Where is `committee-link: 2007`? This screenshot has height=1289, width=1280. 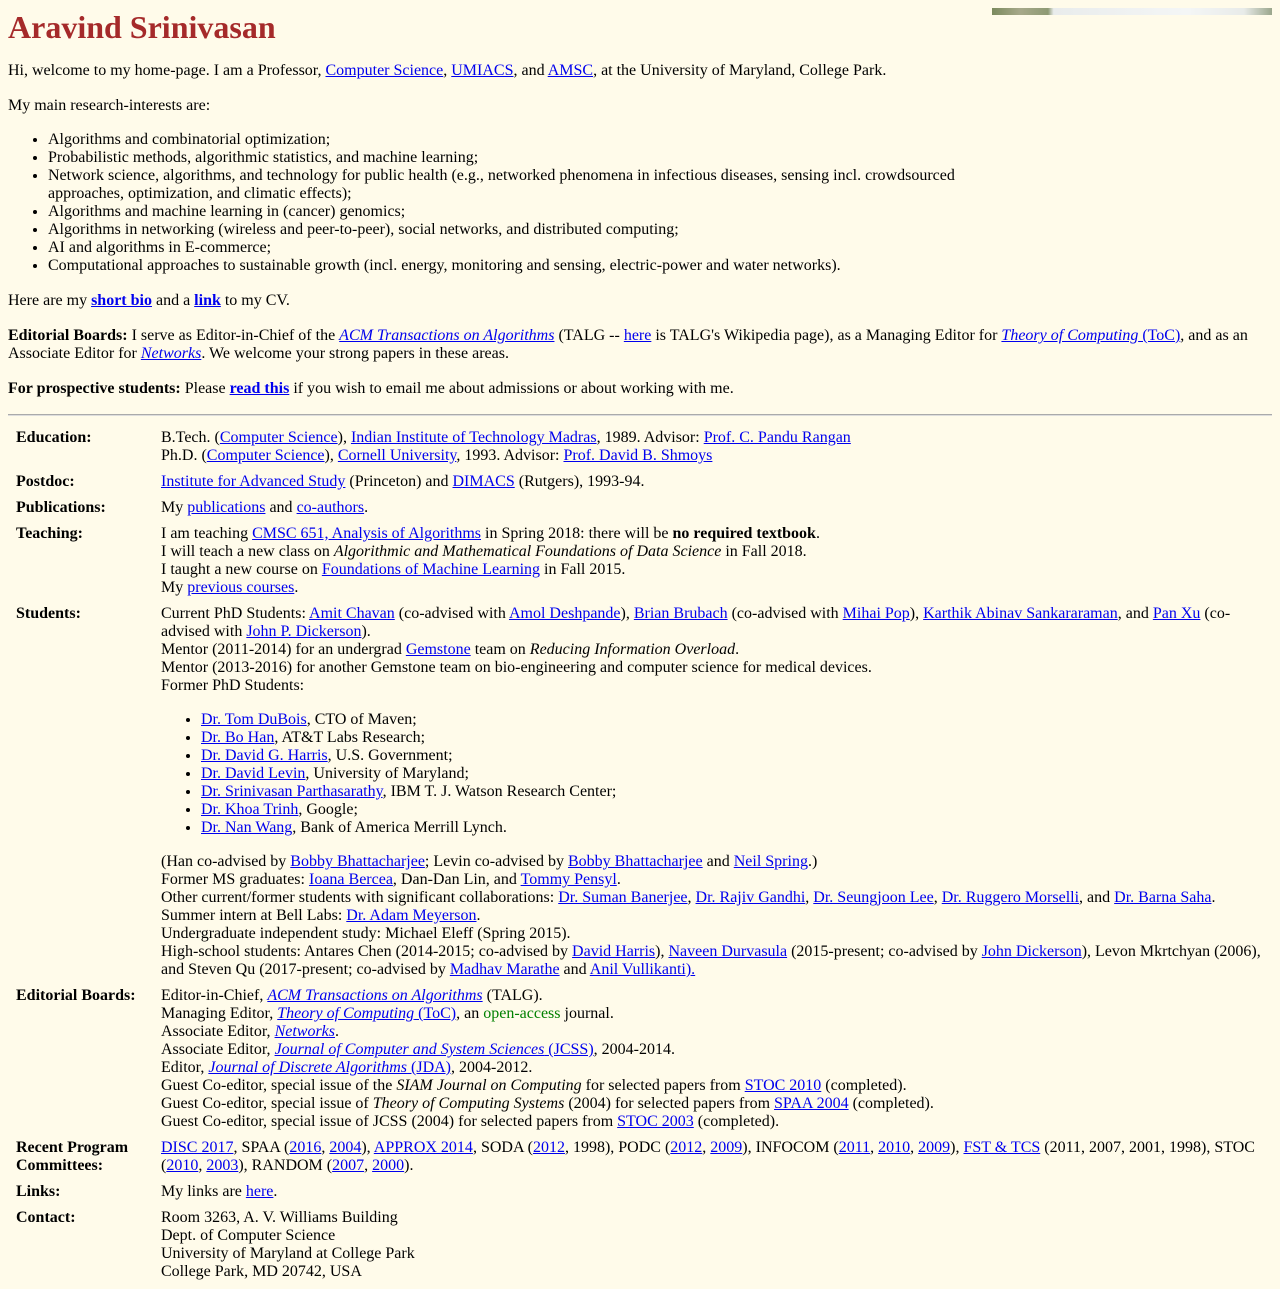 committee-link: 2007 is located at coordinates (348, 1165).